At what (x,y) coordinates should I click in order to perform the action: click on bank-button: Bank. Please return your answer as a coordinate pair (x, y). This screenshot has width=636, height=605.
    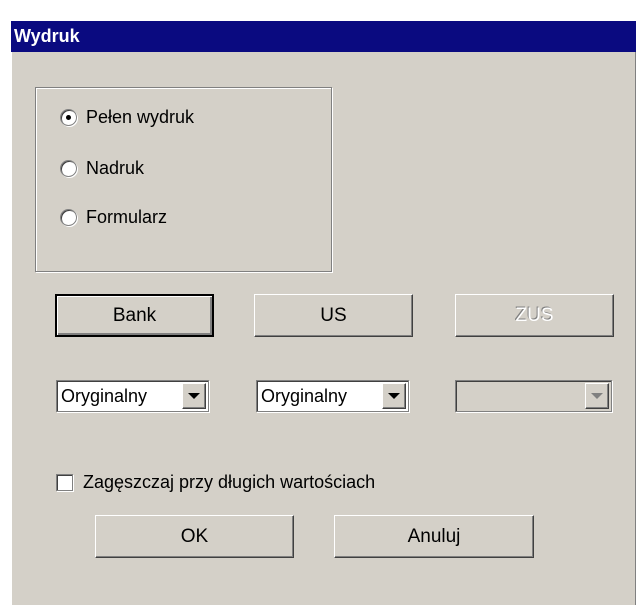
    Looking at the image, I should click on (134, 315).